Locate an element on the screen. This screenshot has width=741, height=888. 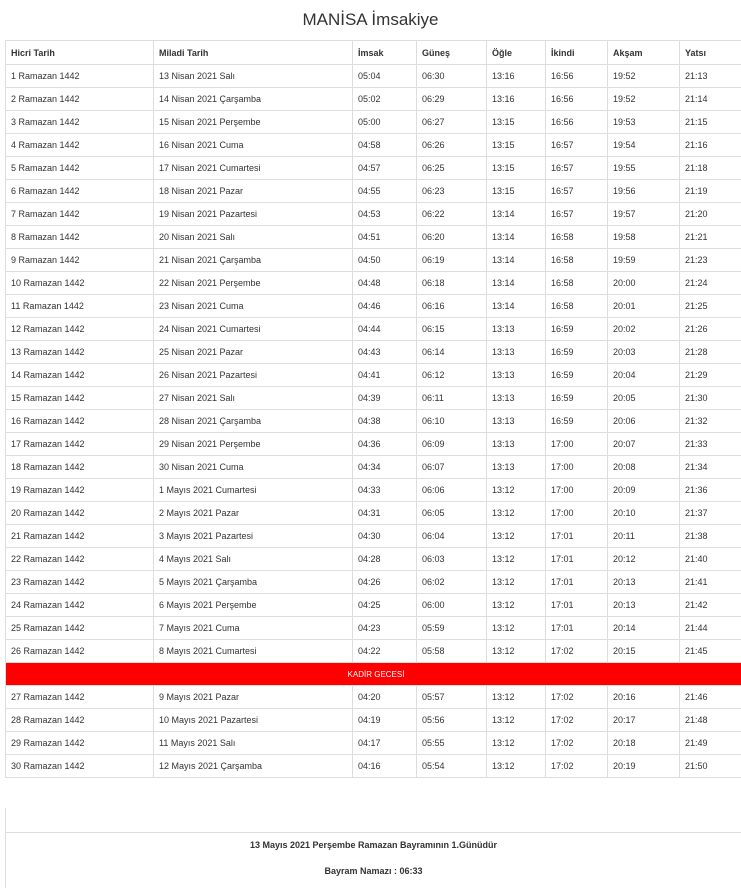
cell-miladi: 4 Mayıs 2021 Salı is located at coordinates (253, 559).